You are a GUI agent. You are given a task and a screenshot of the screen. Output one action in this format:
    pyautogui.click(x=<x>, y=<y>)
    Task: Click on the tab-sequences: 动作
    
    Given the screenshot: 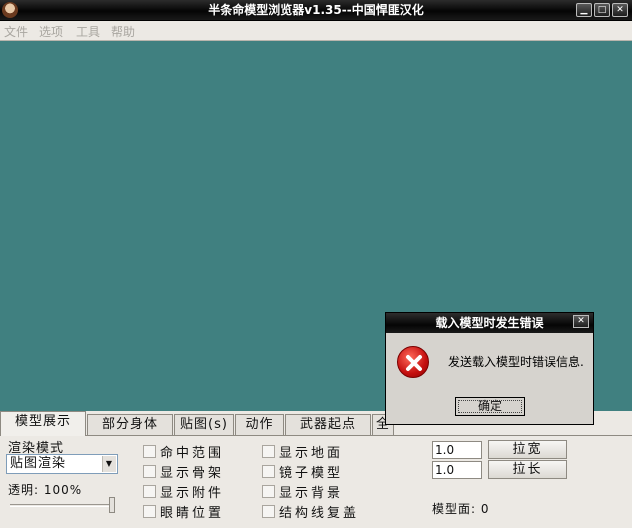 What is the action you would take?
    pyautogui.click(x=259, y=425)
    